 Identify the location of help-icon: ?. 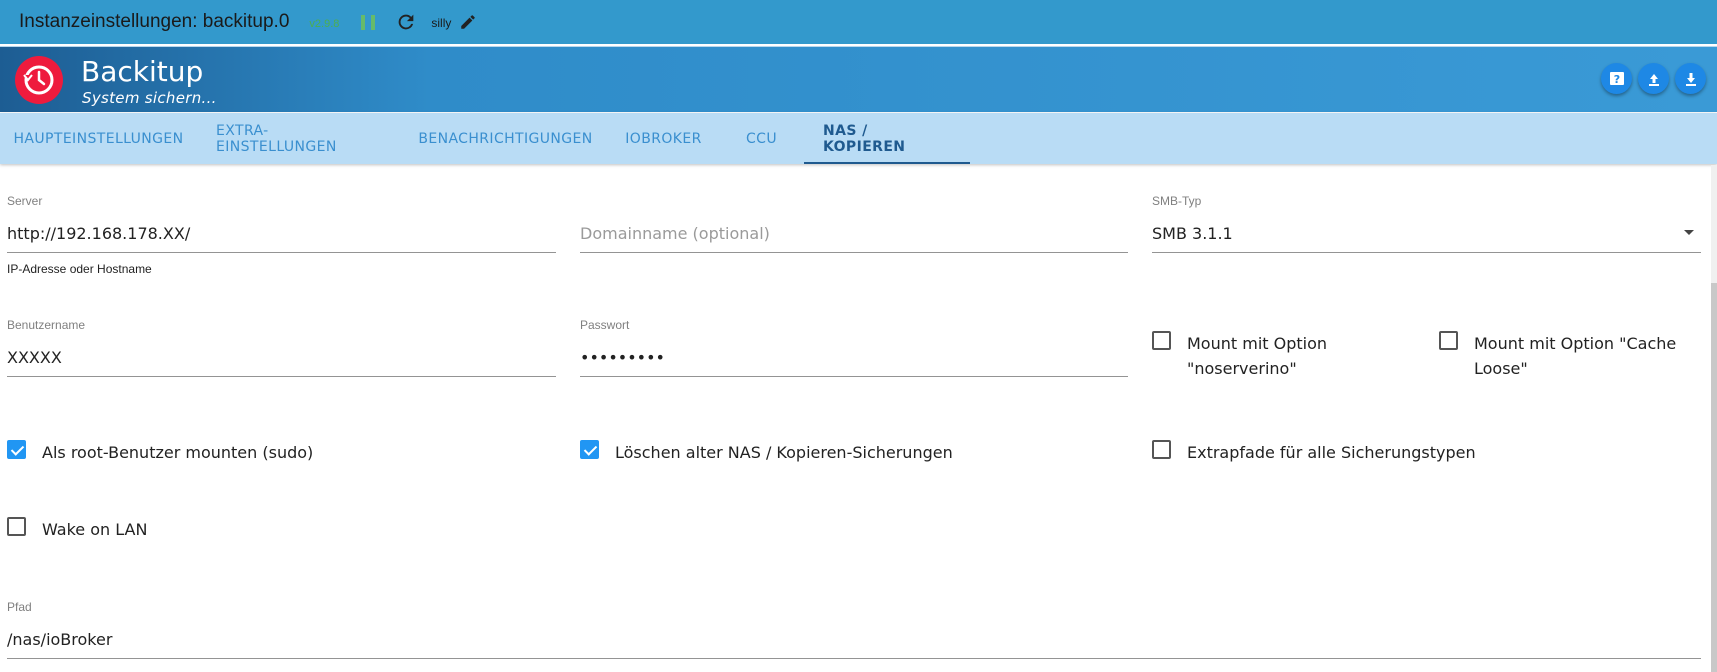
(1616, 78).